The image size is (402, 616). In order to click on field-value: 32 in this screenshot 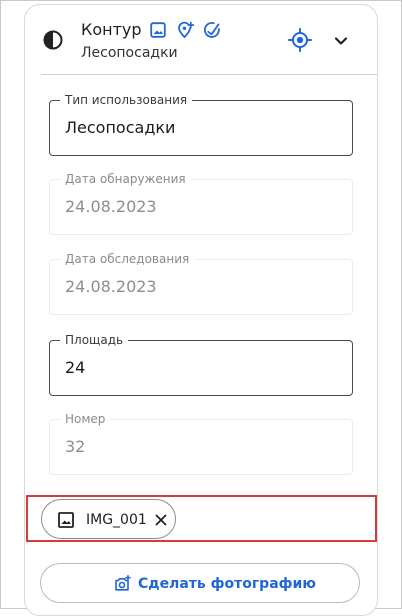, I will do `click(75, 446)`.